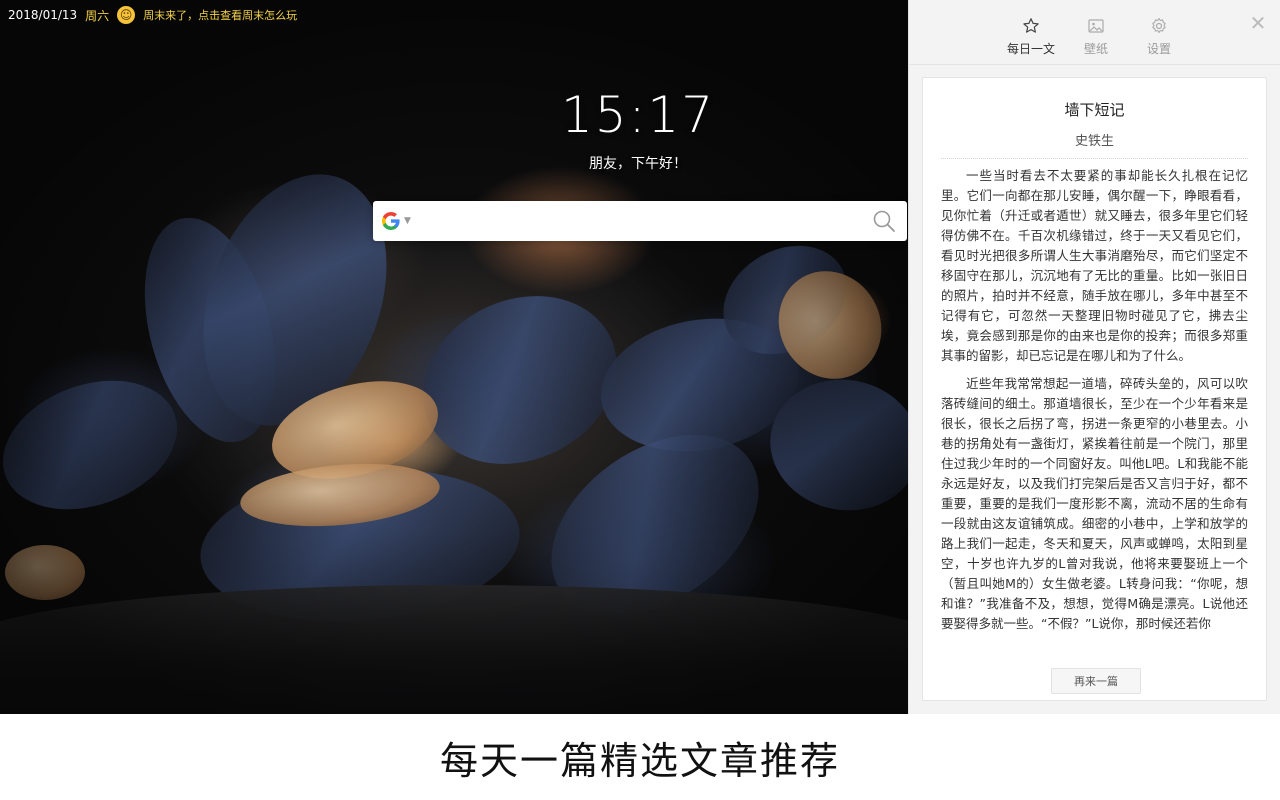 This screenshot has width=1280, height=800. Describe the element at coordinates (1096, 36) in the screenshot. I see `tab-wallpaper: 壁纸` at that location.